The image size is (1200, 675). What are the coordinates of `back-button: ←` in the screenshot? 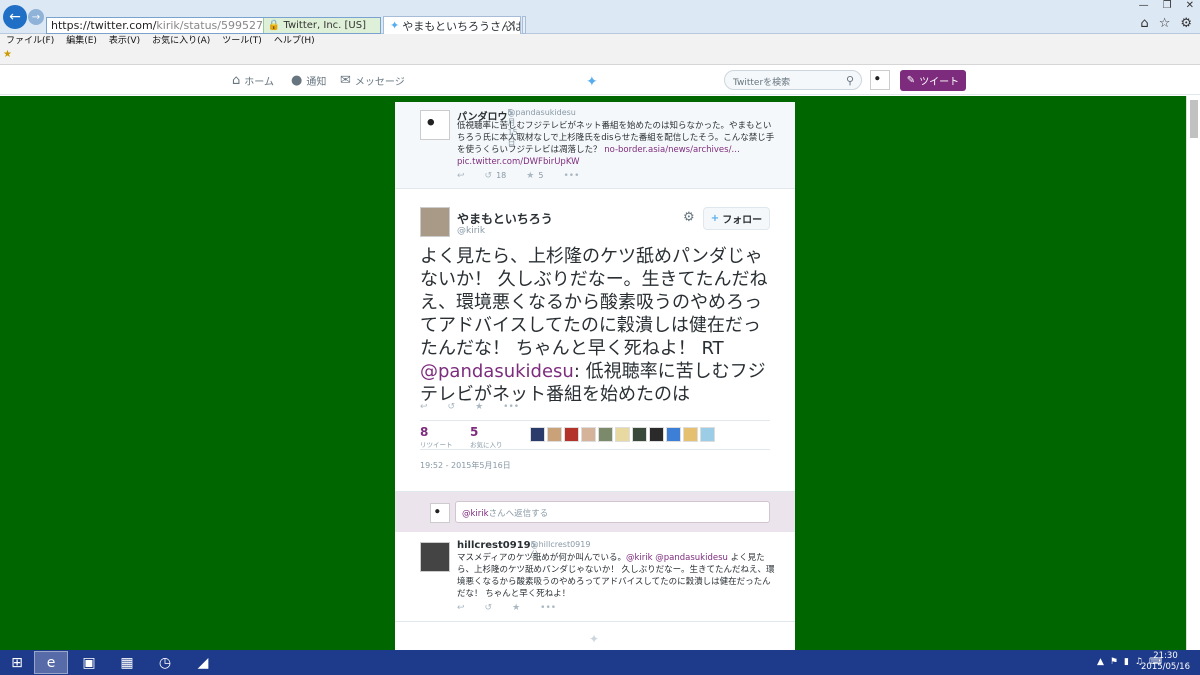 It's located at (15, 17).